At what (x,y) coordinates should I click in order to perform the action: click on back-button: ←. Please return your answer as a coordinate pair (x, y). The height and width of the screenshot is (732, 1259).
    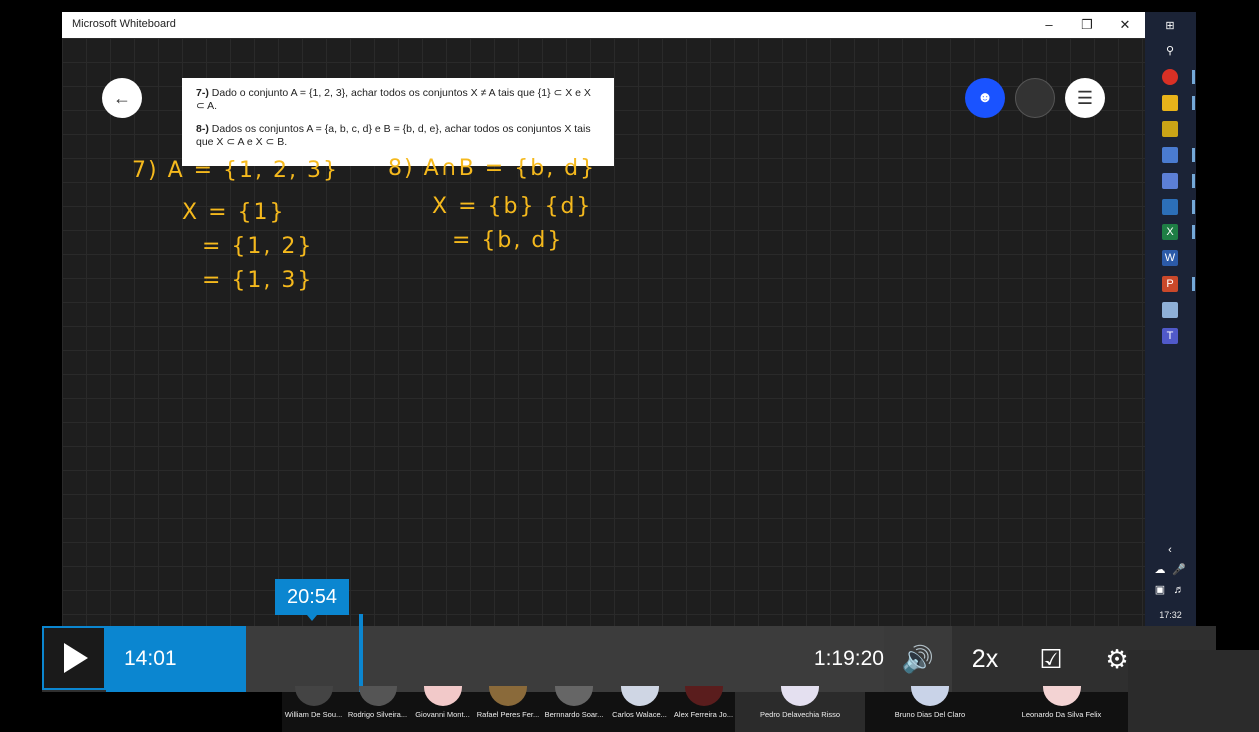
    Looking at the image, I should click on (122, 98).